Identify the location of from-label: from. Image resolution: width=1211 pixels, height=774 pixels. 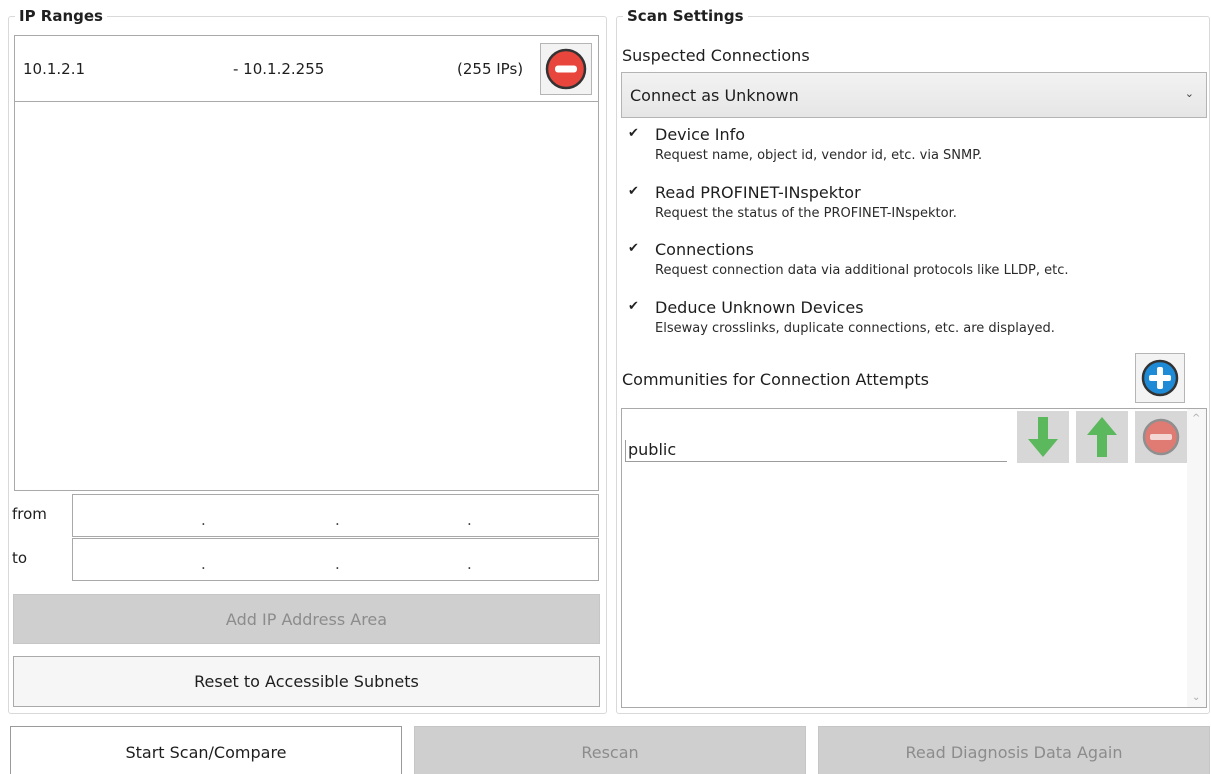
(29, 514).